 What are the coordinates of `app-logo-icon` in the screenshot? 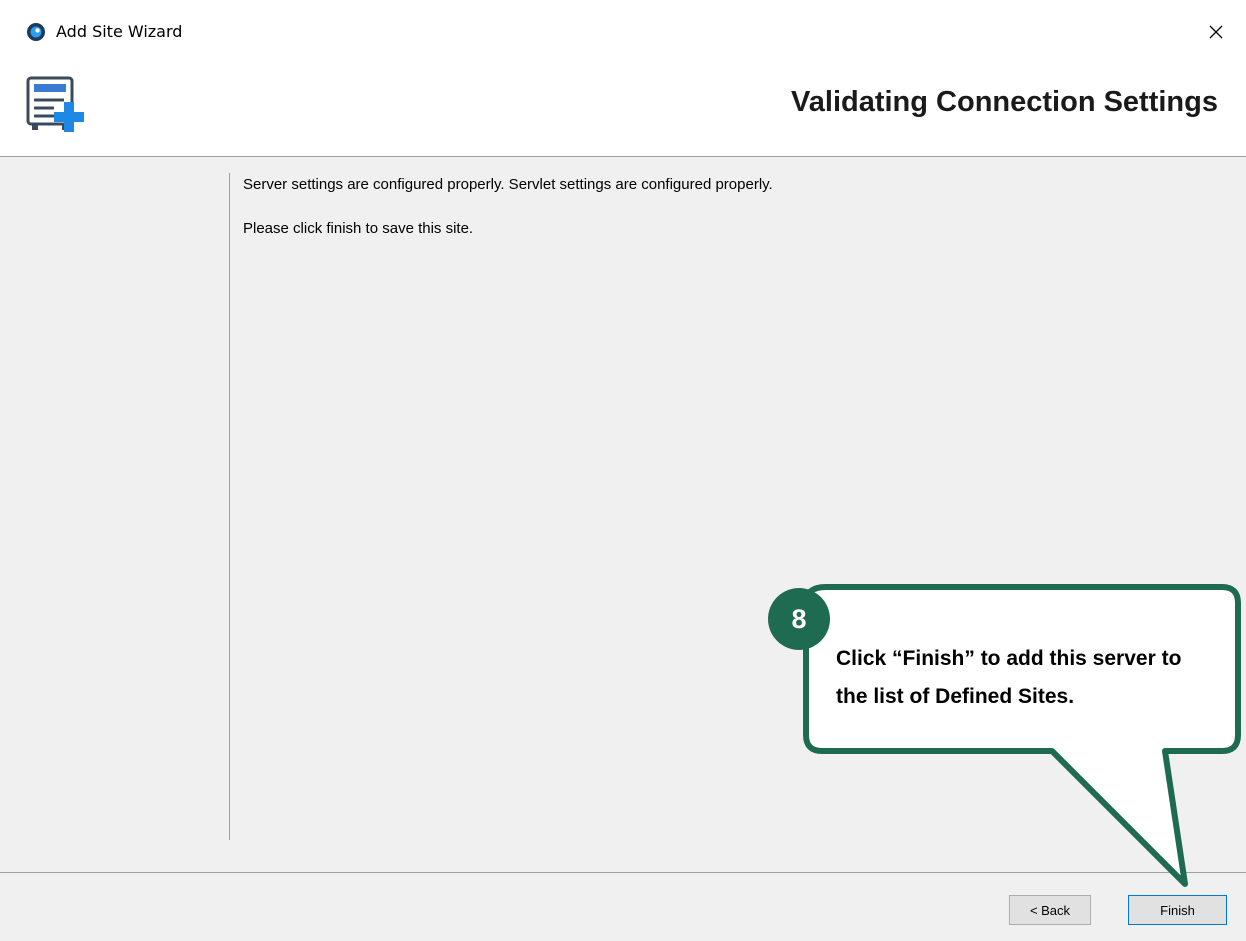 It's located at (36, 32).